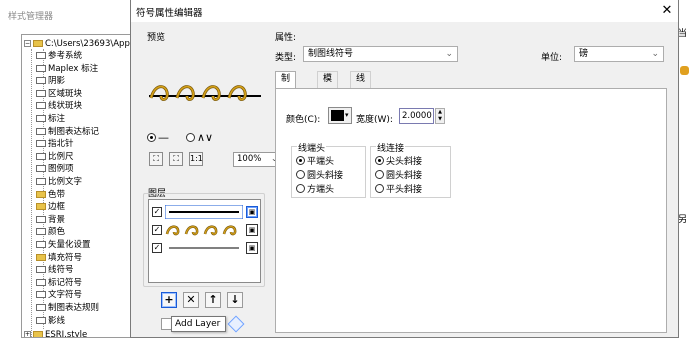  Describe the element at coordinates (398, 160) in the screenshot. I see `join-option-miter: 尖头斜接` at that location.